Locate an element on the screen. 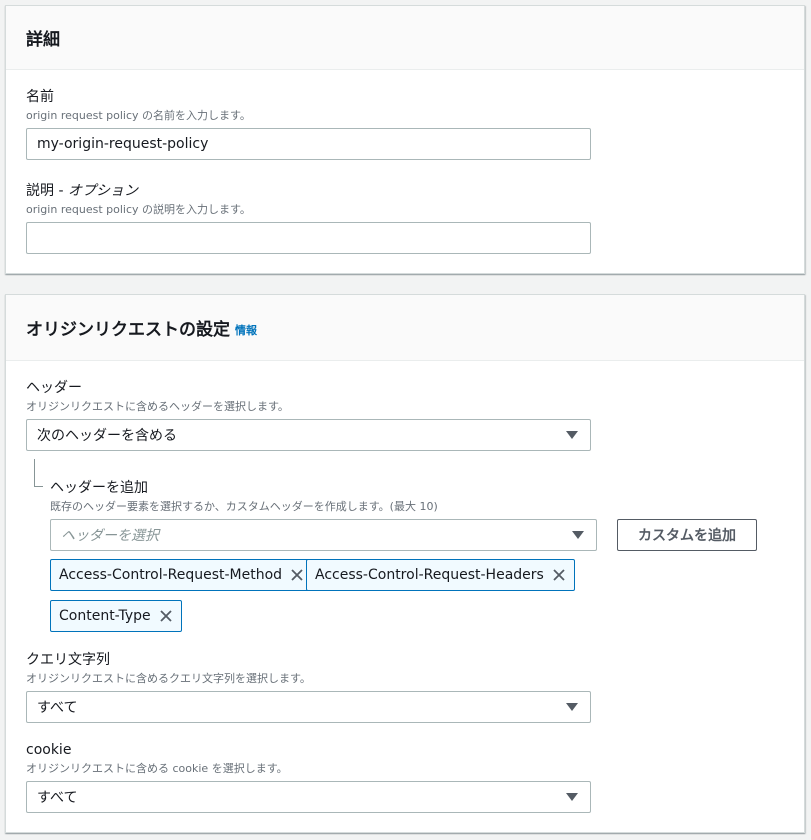 This screenshot has height=840, width=811. token-access-control-request-method: Access-Control-Request-Method is located at coordinates (182, 575).